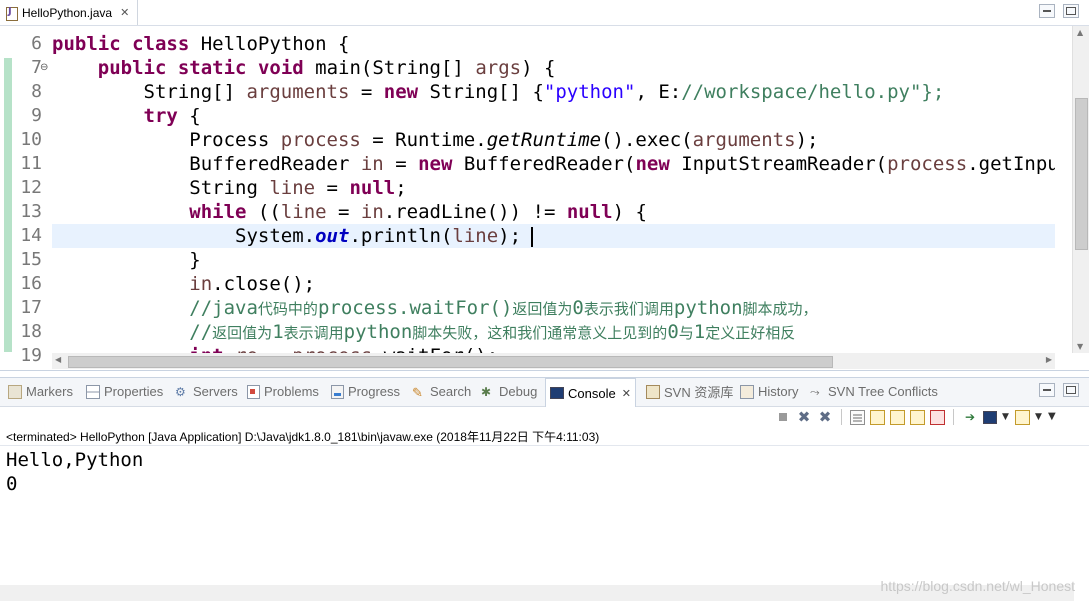 The width and height of the screenshot is (1089, 603). I want to click on line-number: 16, so click(31, 283).